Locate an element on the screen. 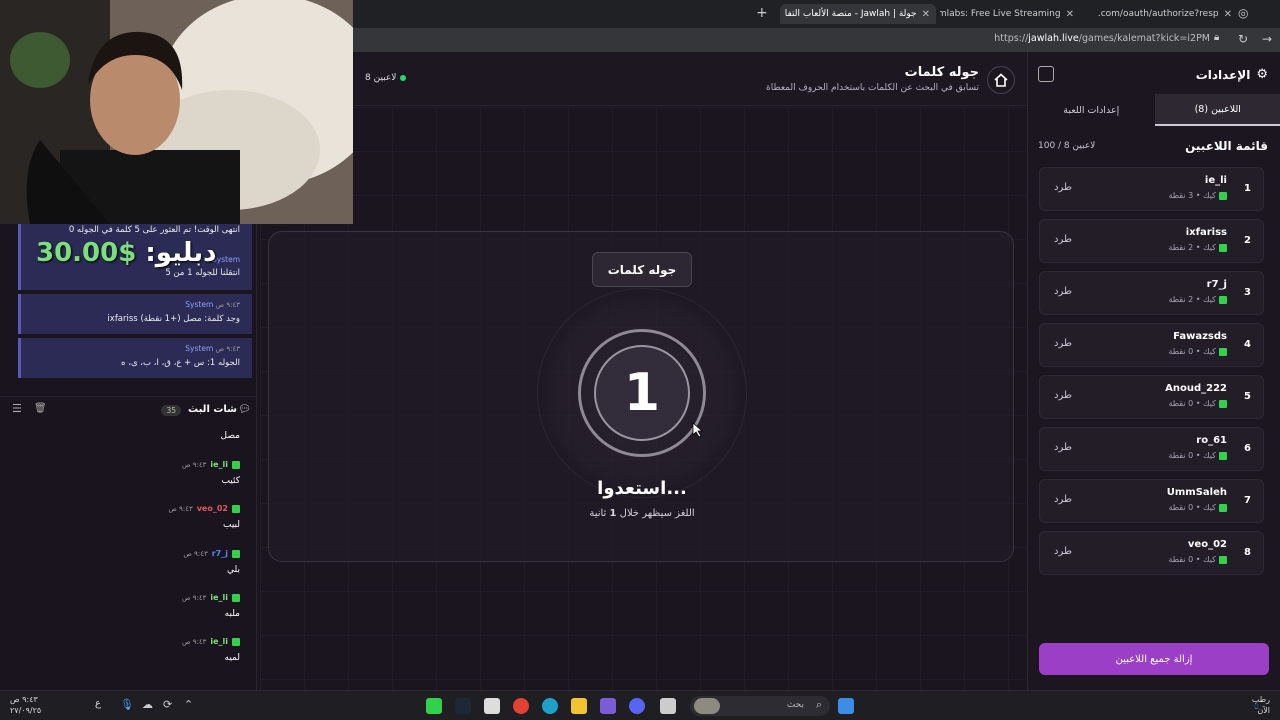 The width and height of the screenshot is (1280, 720). mic-icon: 🎙︎ is located at coordinates (128, 706).